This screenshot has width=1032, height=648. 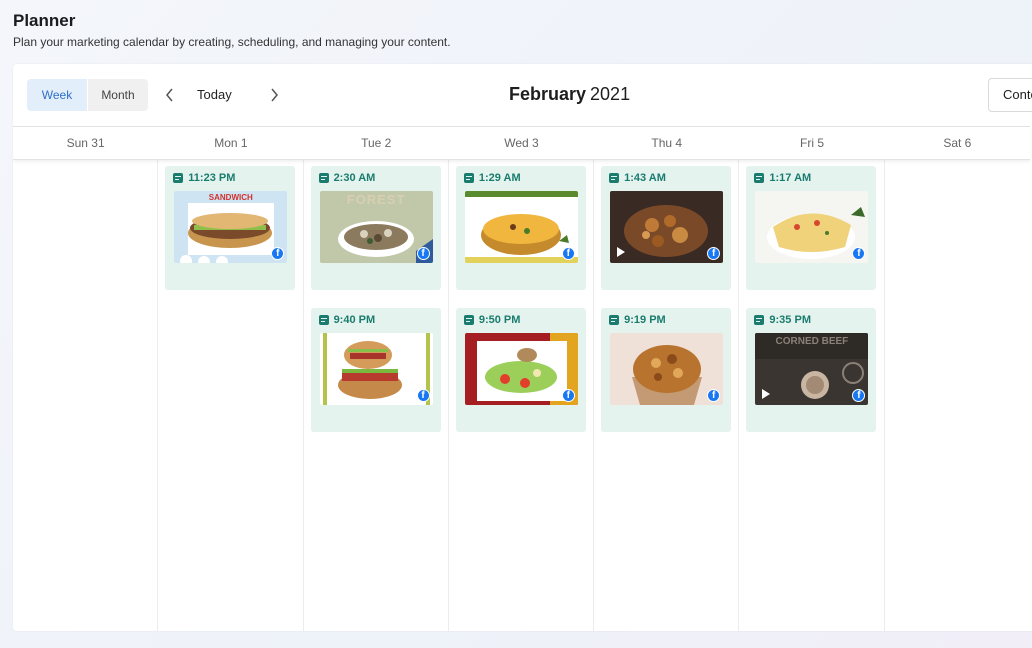 I want to click on post-time: 9:35 PM, so click(x=782, y=320).